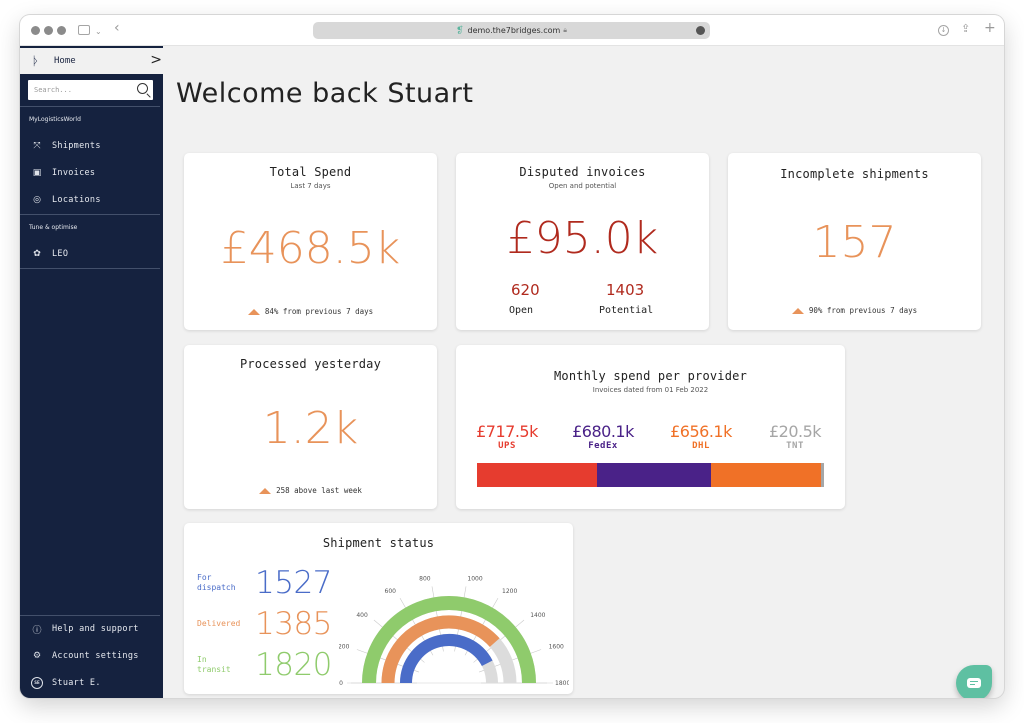  I want to click on trend-up-icon, so click(253, 311).